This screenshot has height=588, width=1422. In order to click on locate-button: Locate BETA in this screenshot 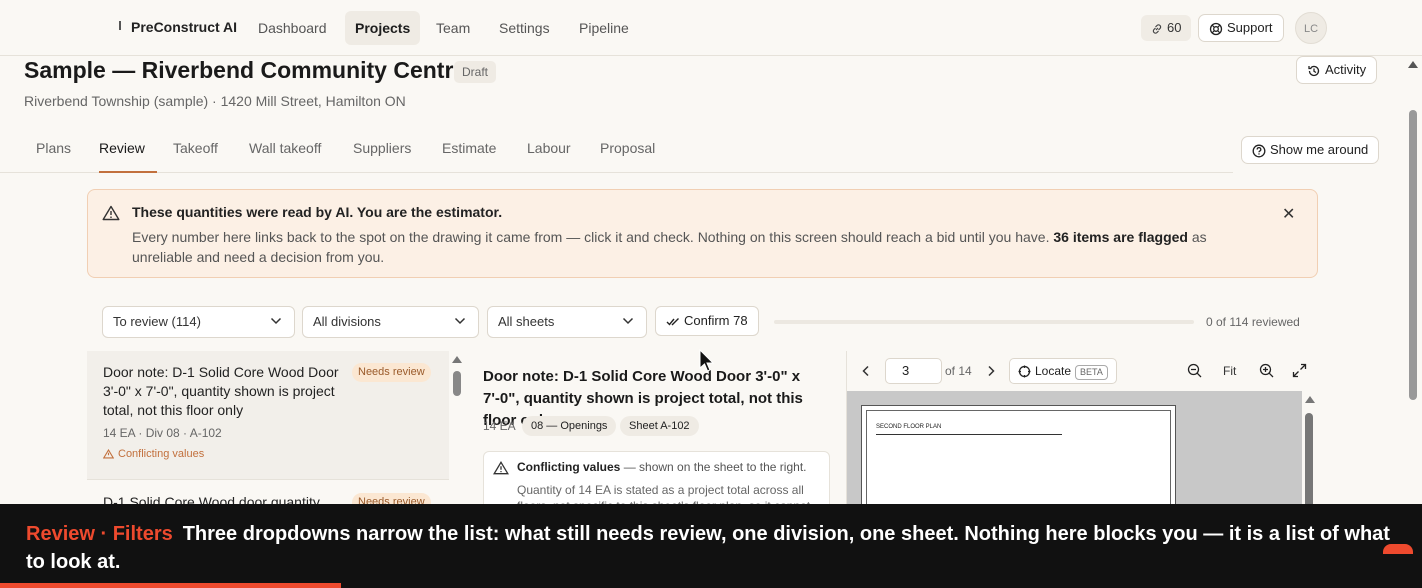, I will do `click(1063, 371)`.